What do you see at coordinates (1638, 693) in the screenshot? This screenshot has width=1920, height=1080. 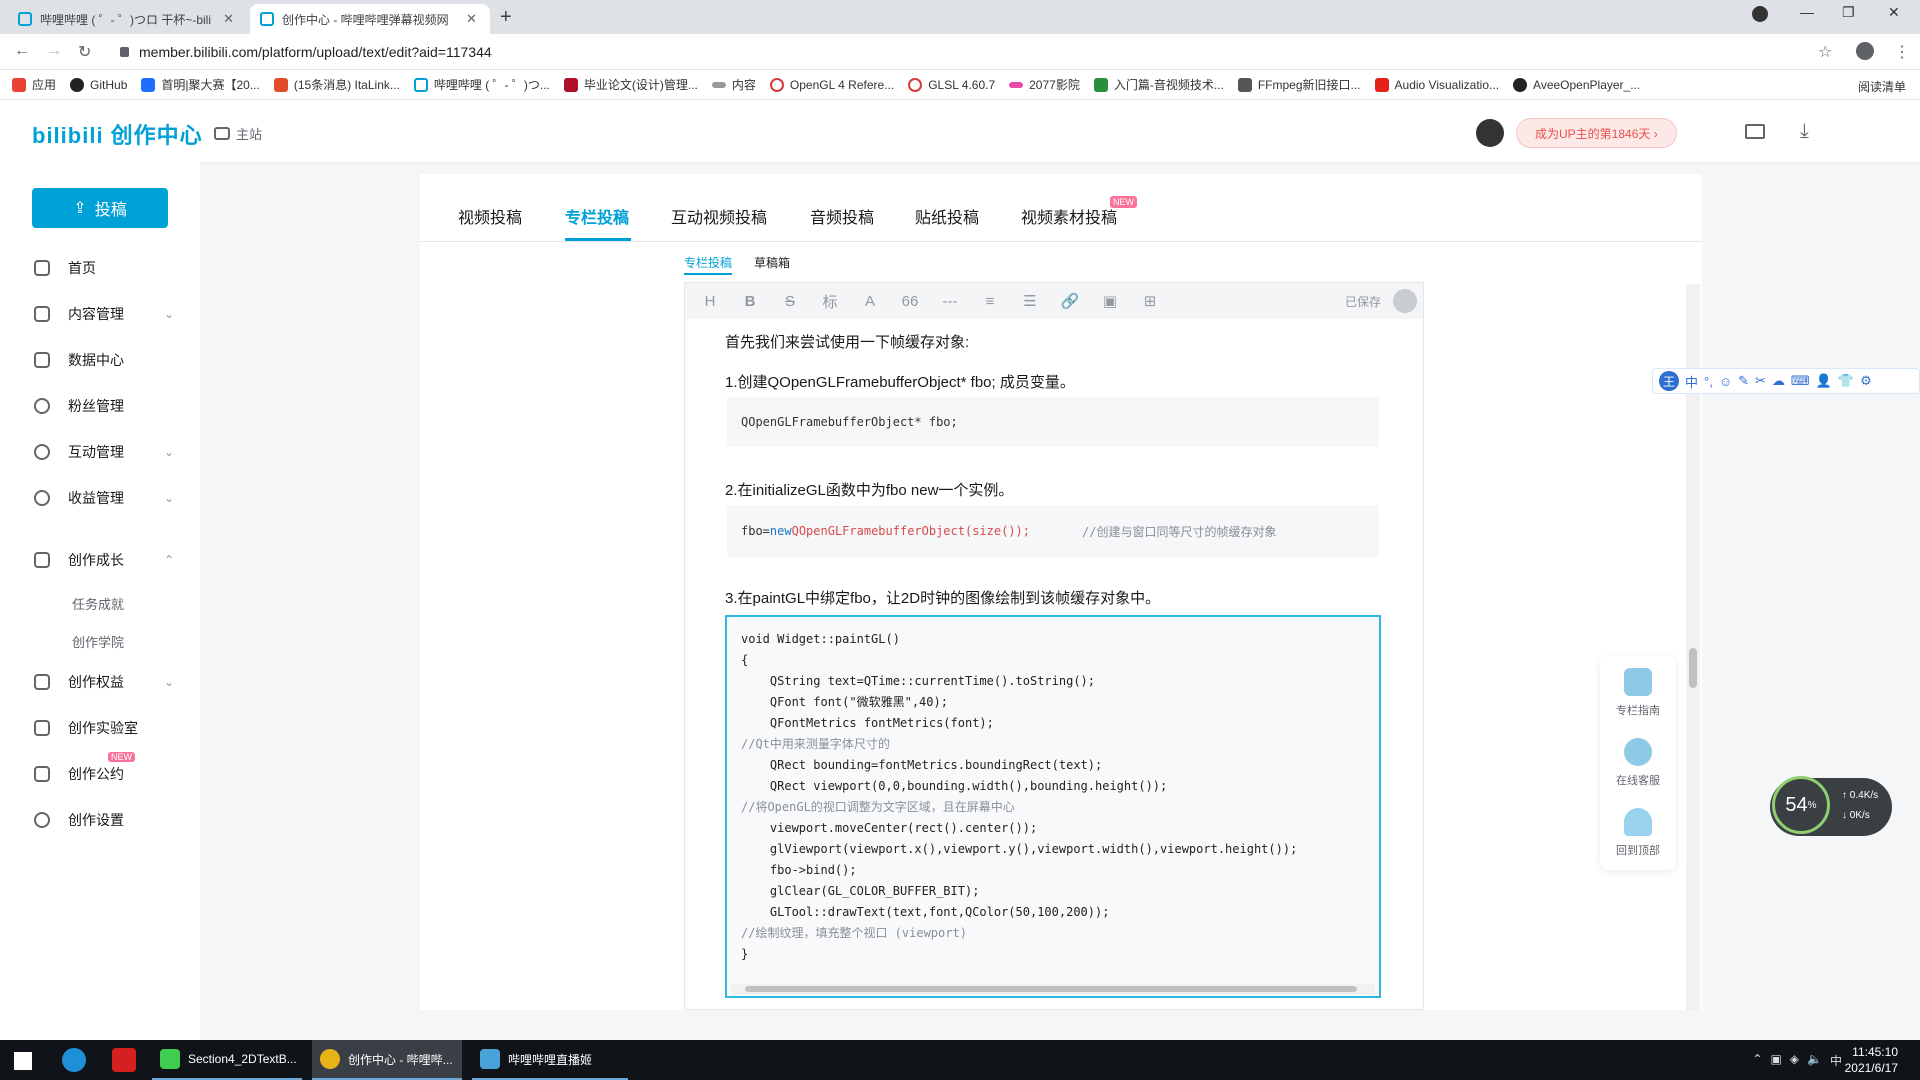 I see `article-guide-button: 专栏指南` at bounding box center [1638, 693].